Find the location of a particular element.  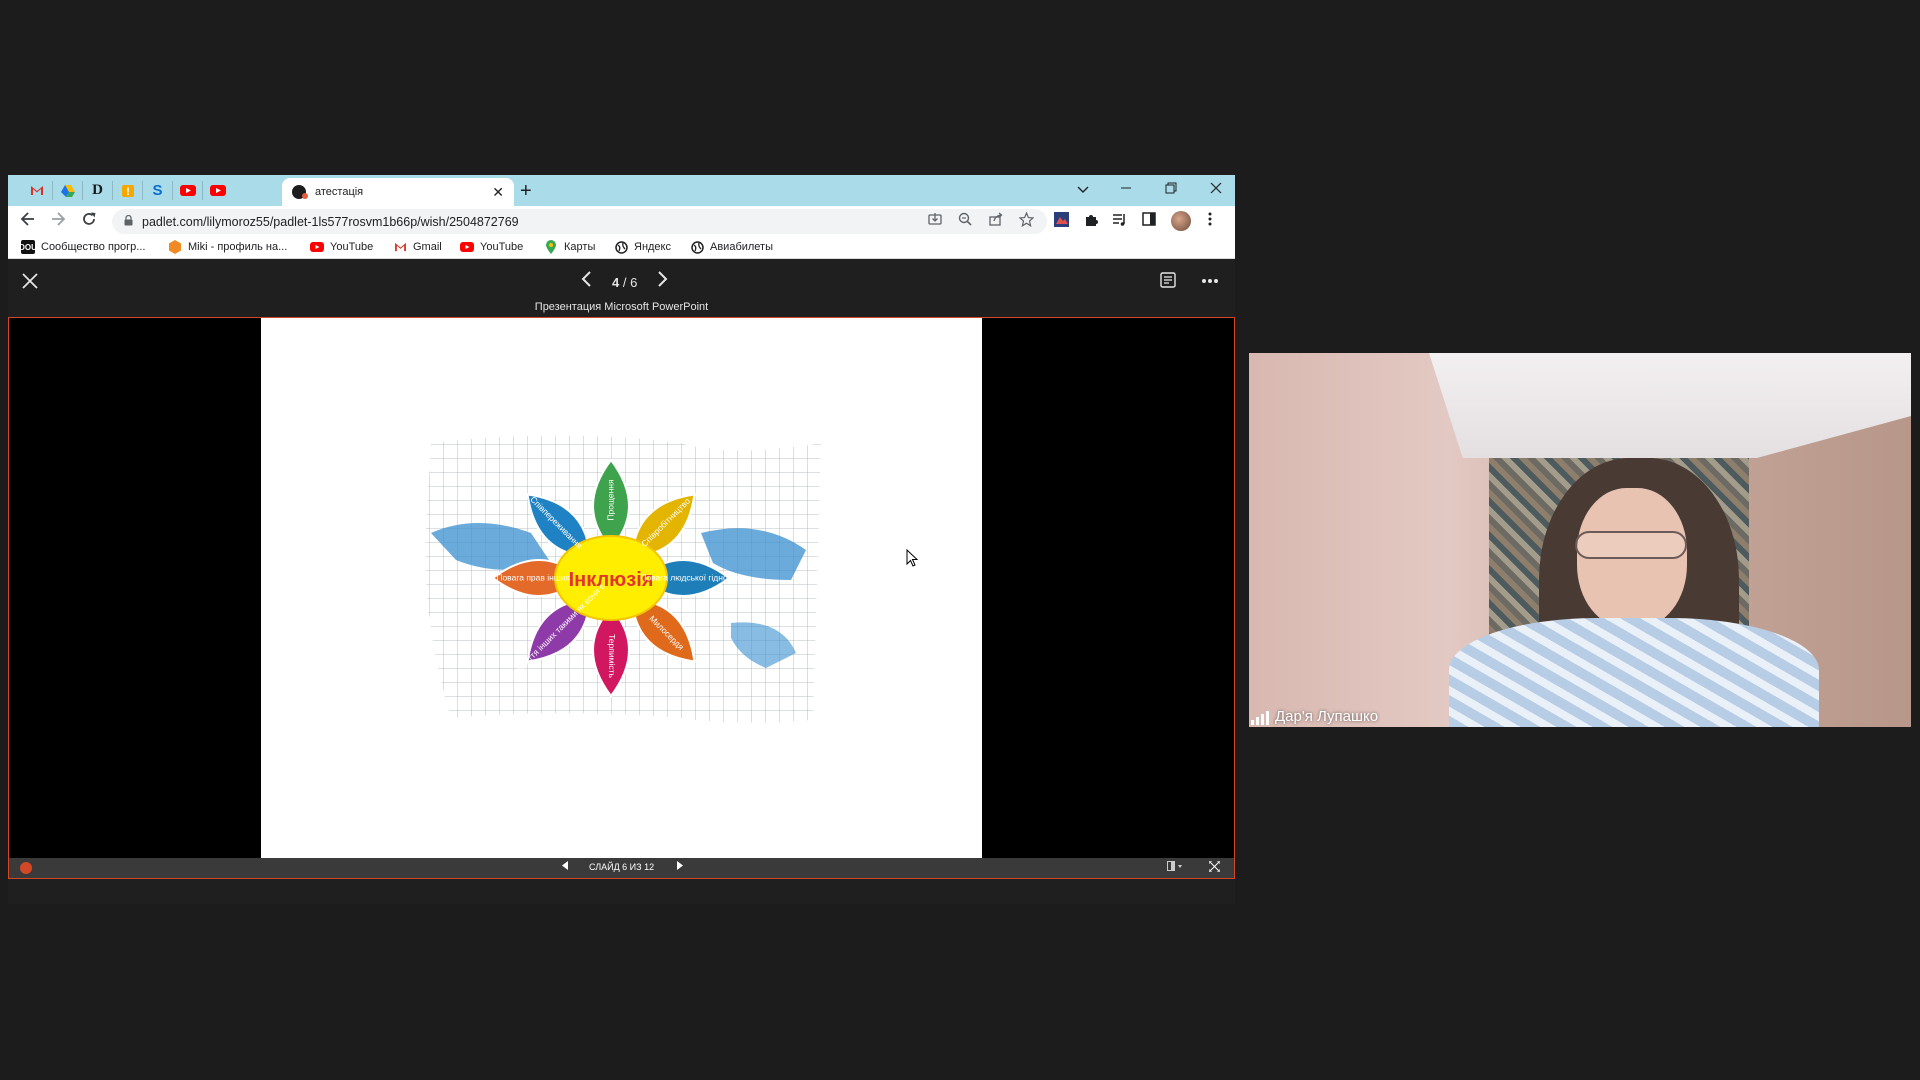

gmail-icon is located at coordinates (400, 247).